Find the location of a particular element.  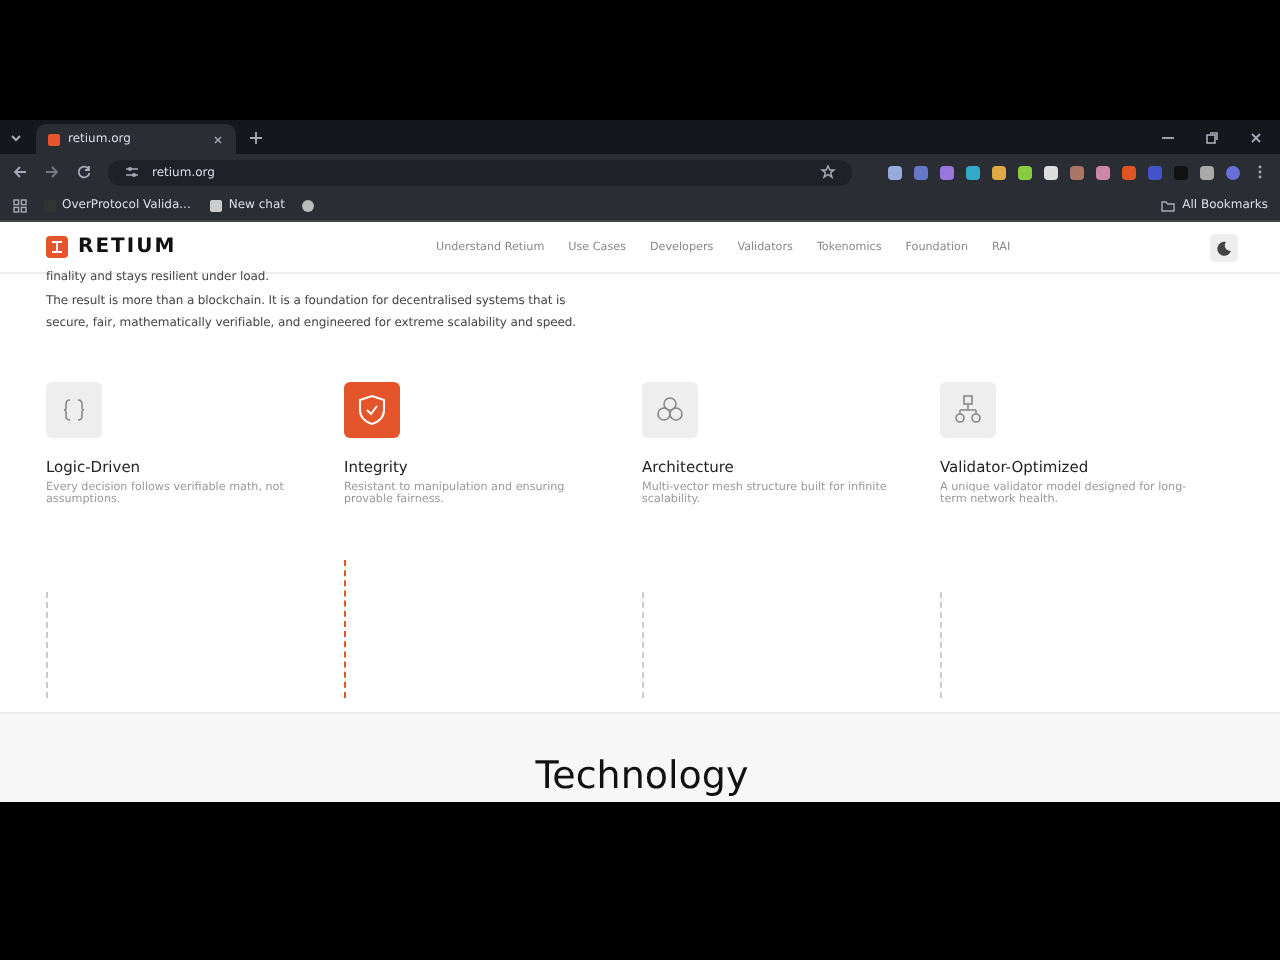

site-info-icon is located at coordinates (132, 172).